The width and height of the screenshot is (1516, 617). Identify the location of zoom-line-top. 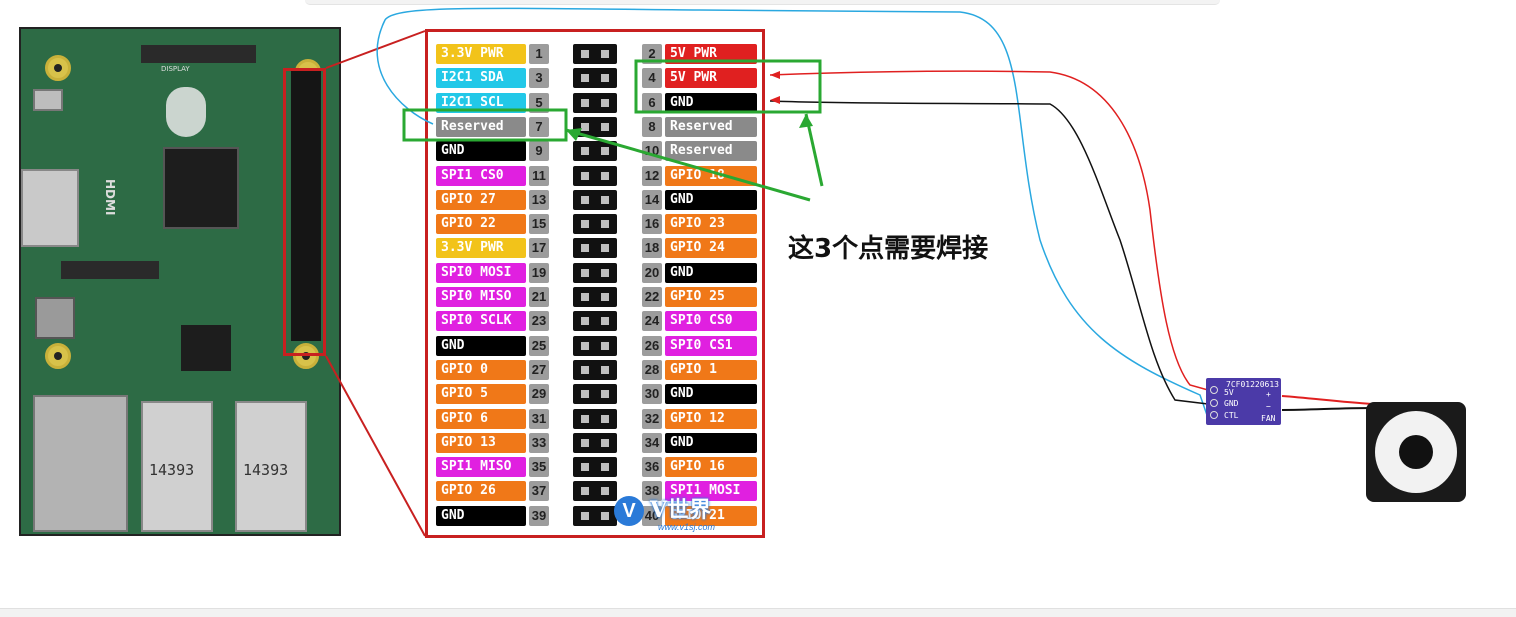
(375, 49).